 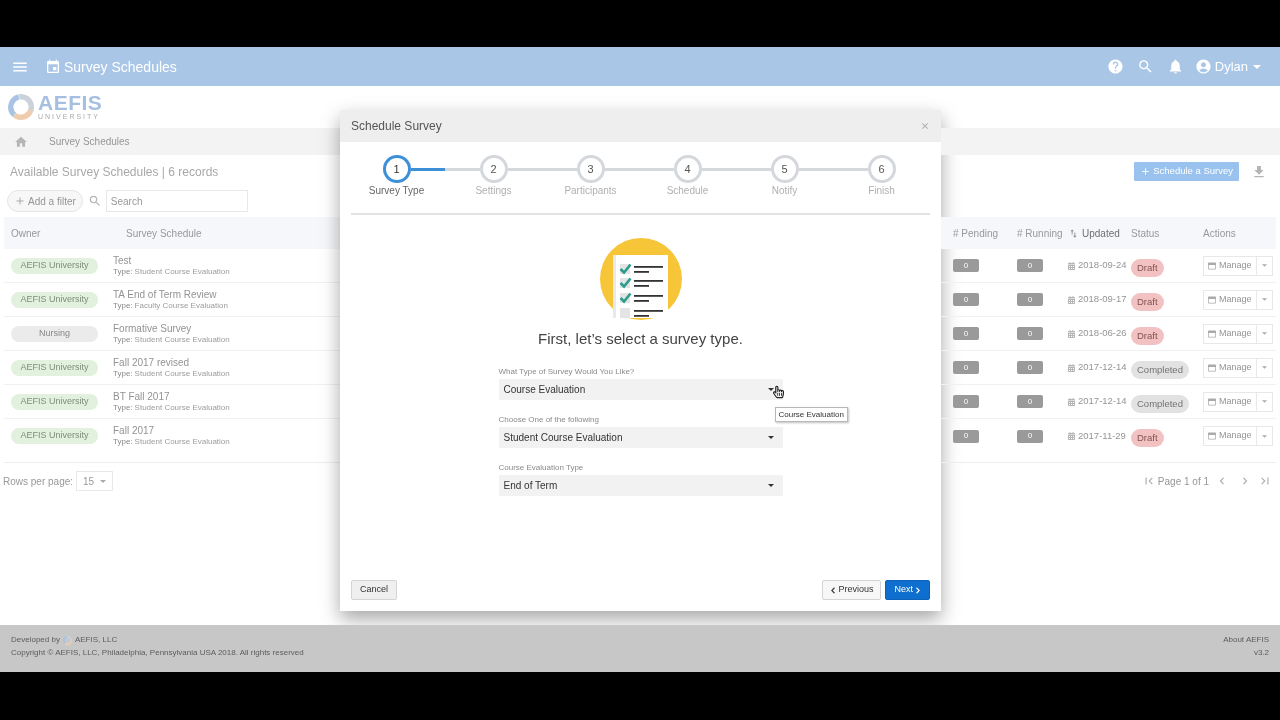 What do you see at coordinates (1259, 171) in the screenshot?
I see `download-icon` at bounding box center [1259, 171].